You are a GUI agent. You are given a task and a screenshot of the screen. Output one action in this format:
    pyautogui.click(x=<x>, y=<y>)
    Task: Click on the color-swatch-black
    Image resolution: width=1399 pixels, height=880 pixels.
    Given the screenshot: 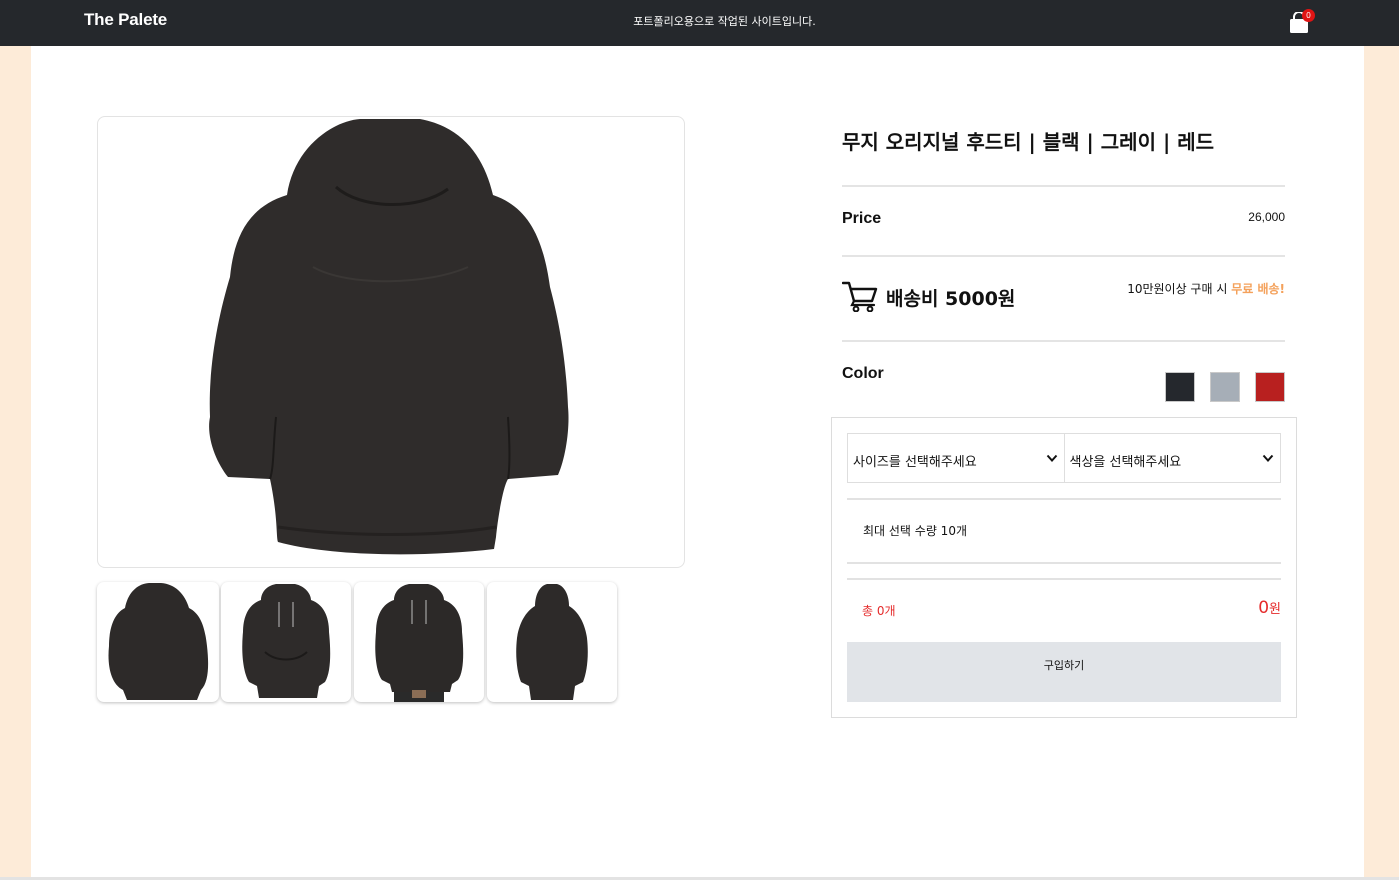 What is the action you would take?
    pyautogui.click(x=1180, y=387)
    